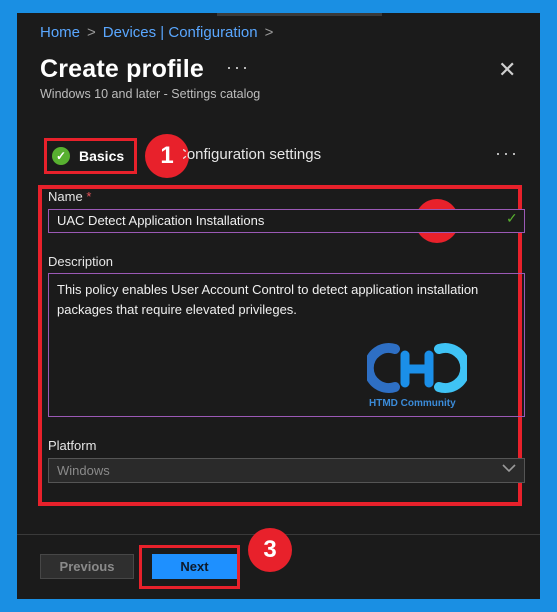 The width and height of the screenshot is (557, 612). Describe the element at coordinates (122, 69) in the screenshot. I see `page-title: Create profile` at that location.